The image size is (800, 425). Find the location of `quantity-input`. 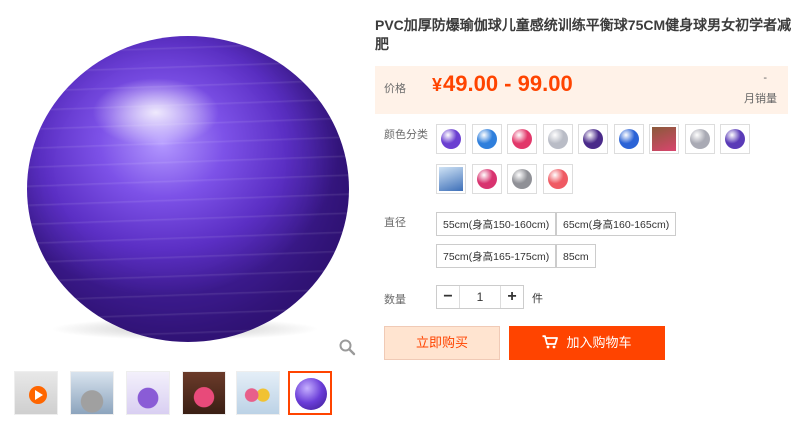

quantity-input is located at coordinates (480, 297).